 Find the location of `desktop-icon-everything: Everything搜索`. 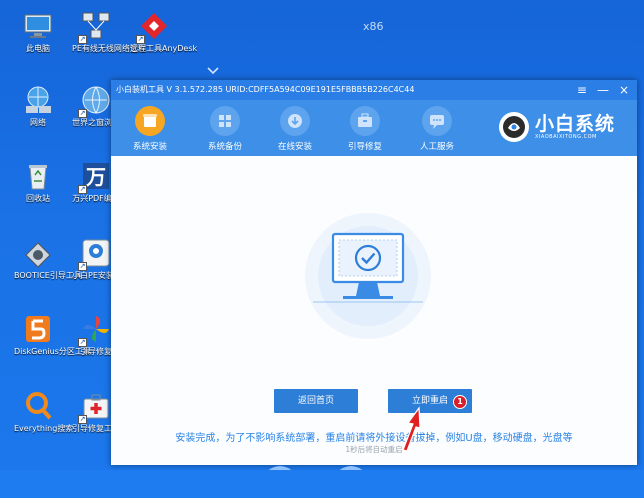

desktop-icon-everything: Everything搜索 is located at coordinates (44, 412).